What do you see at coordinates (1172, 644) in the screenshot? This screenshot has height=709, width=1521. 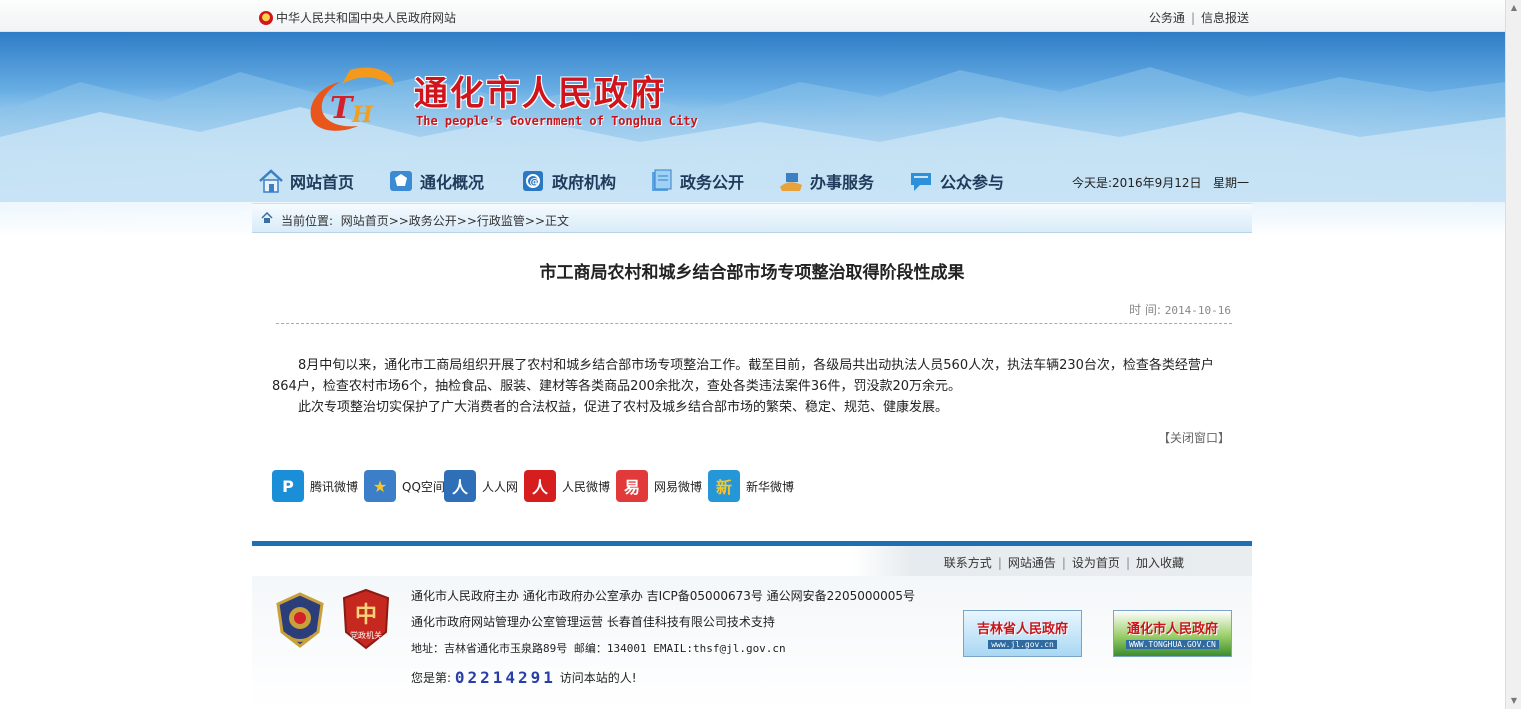 I see `banner-url: WWW.TONGHUA.GOV.CN` at bounding box center [1172, 644].